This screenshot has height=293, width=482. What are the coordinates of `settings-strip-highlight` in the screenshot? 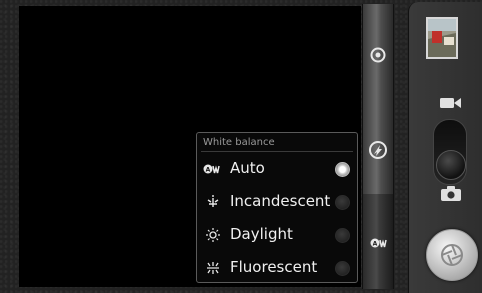 It's located at (378, 99).